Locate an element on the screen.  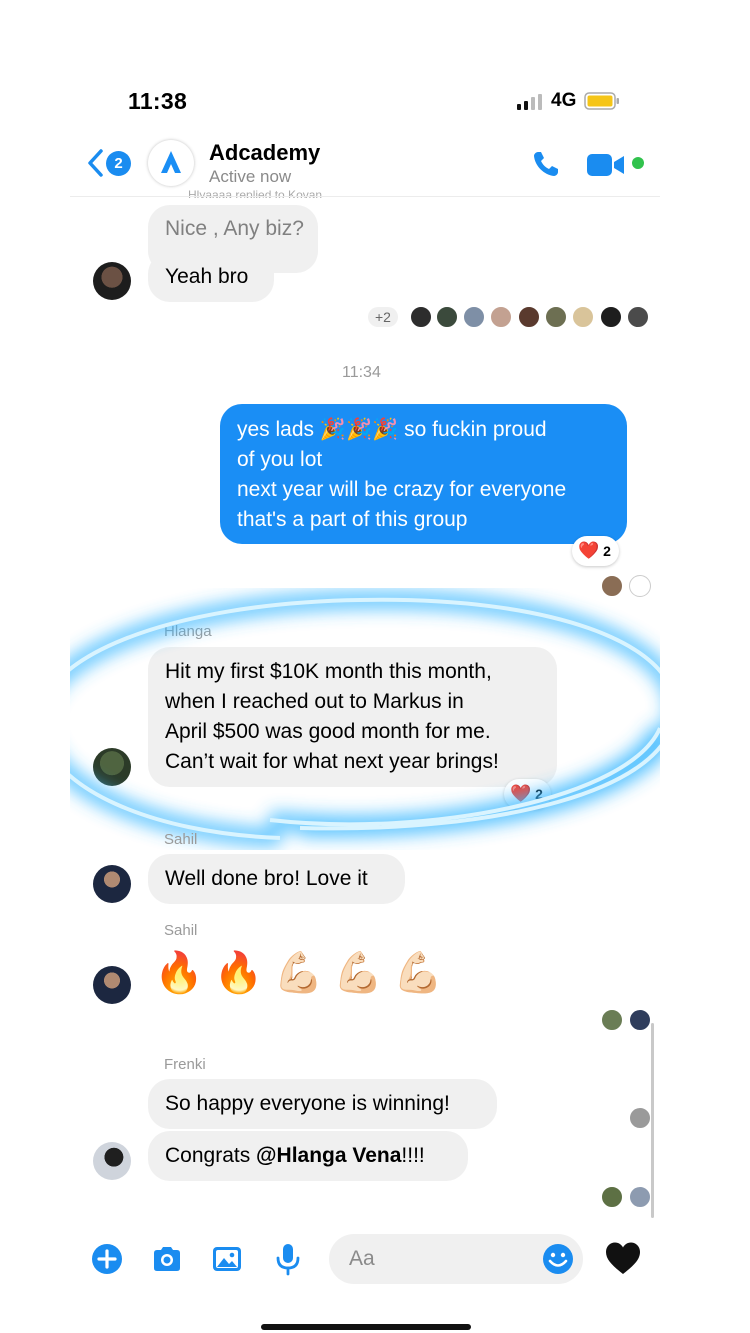
message-line: that's a part of this group is located at coordinates (352, 519).